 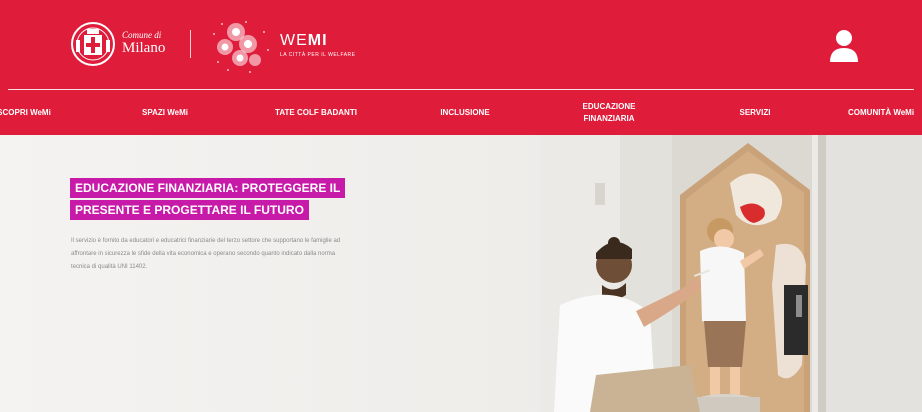 I want to click on nav-item-servizi: SERVIZI, so click(x=755, y=112).